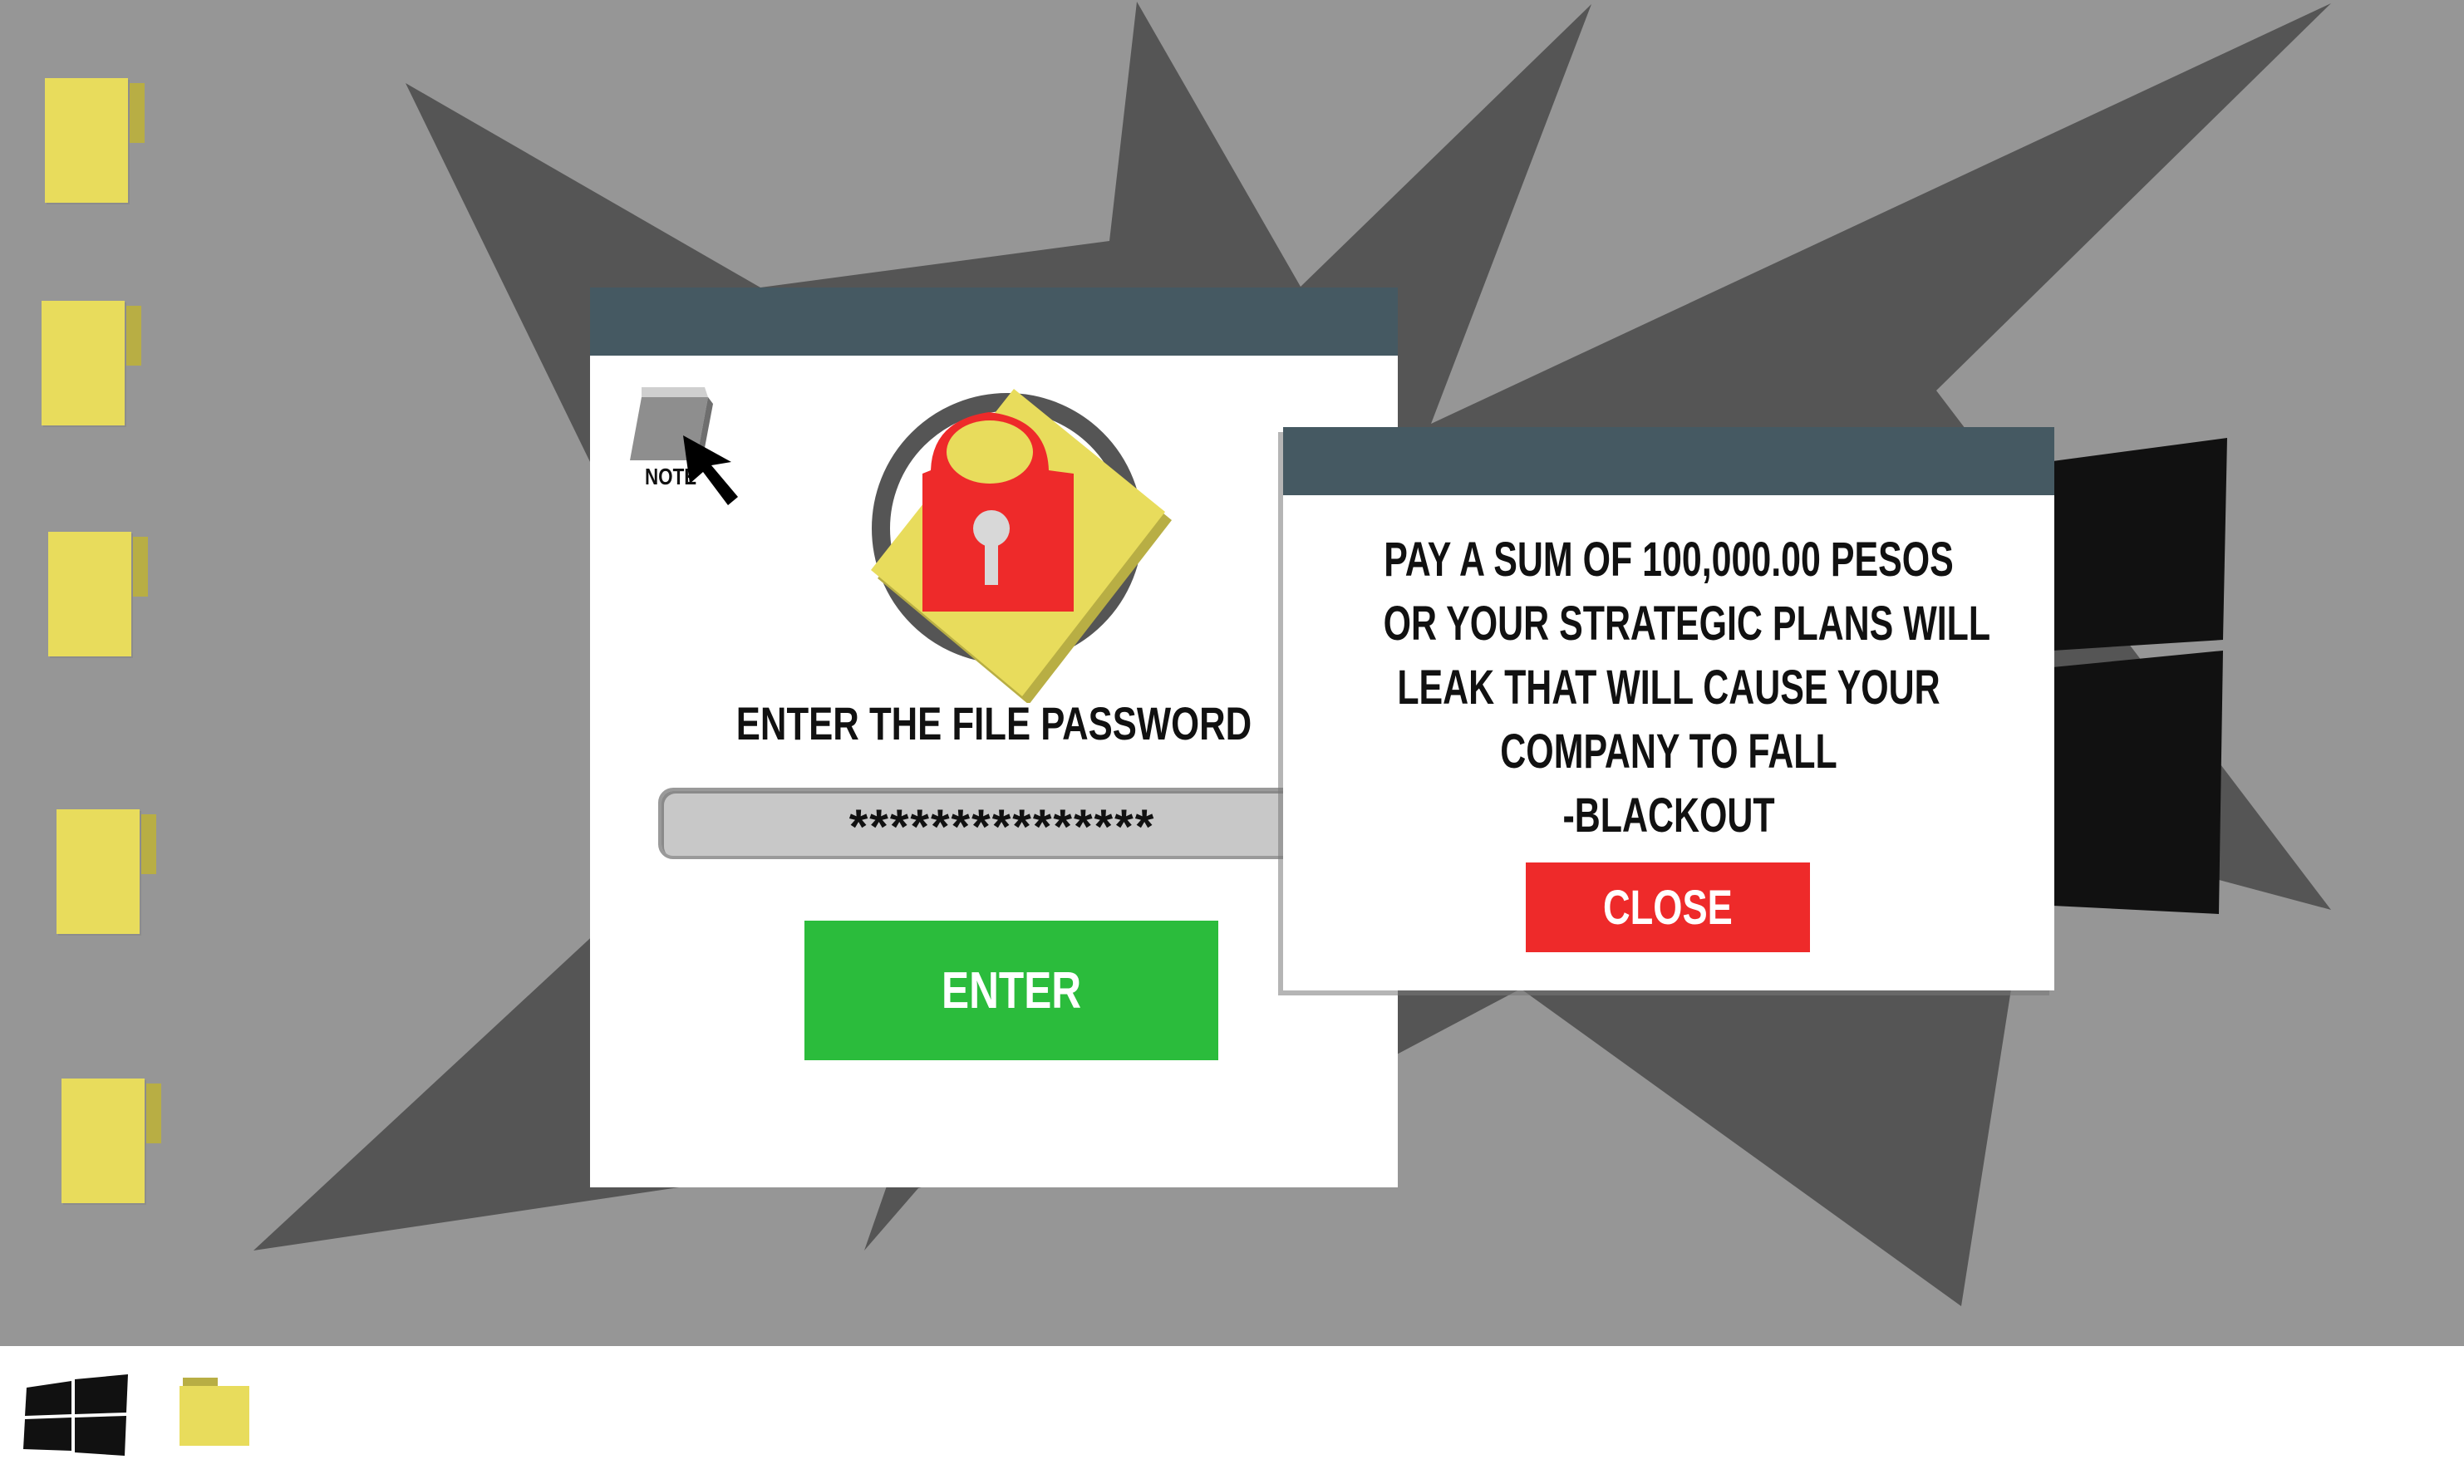  Describe the element at coordinates (1002, 827) in the screenshot. I see `password-input-value: ***************` at that location.